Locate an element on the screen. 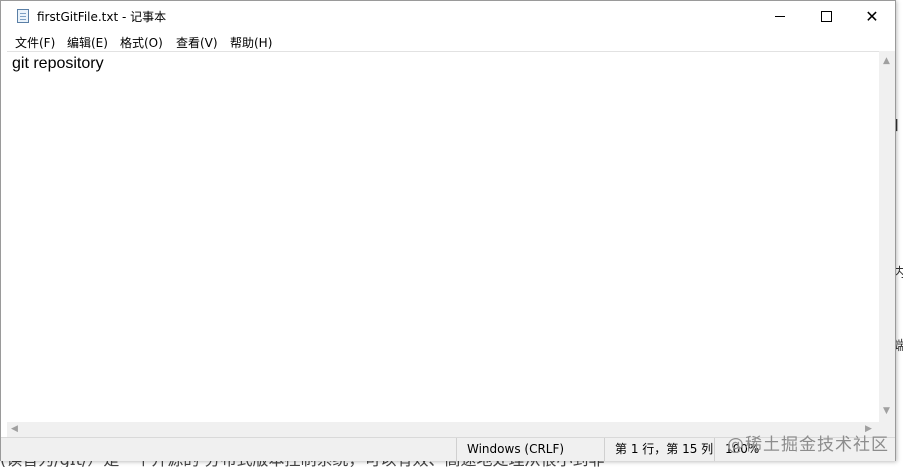  close-button: ✕ is located at coordinates (872, 16).